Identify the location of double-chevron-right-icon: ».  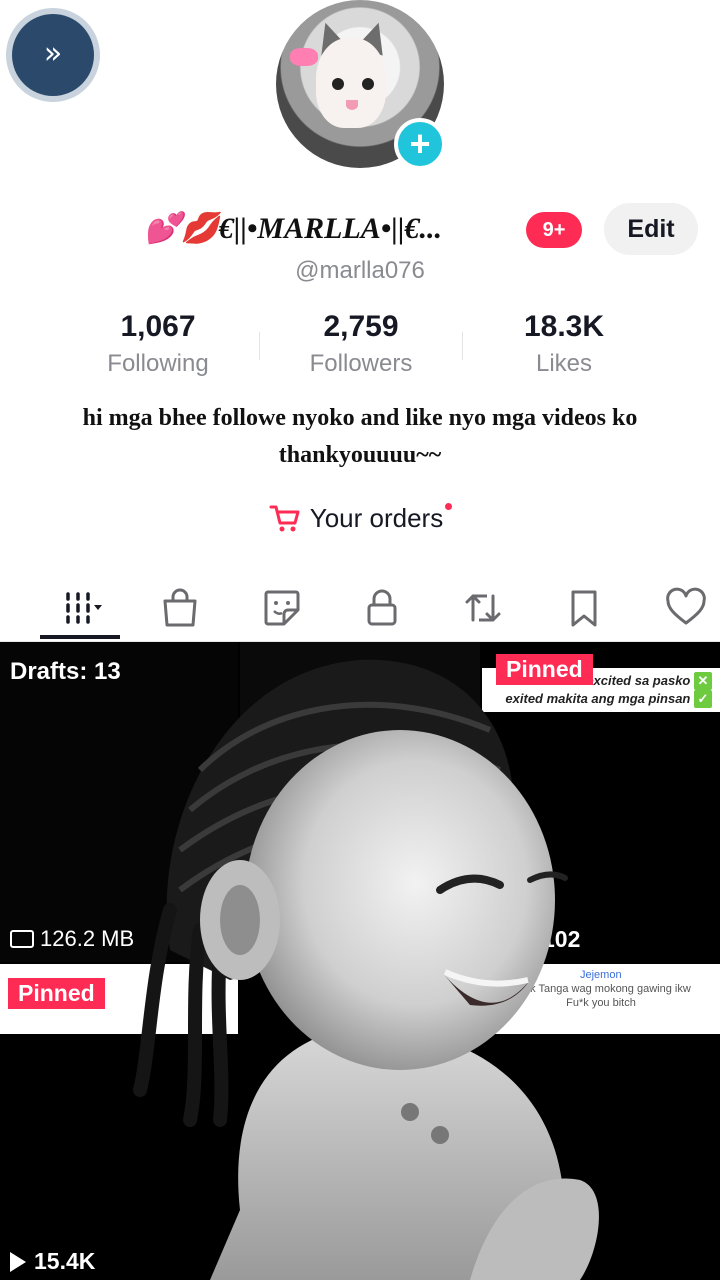
(53, 53).